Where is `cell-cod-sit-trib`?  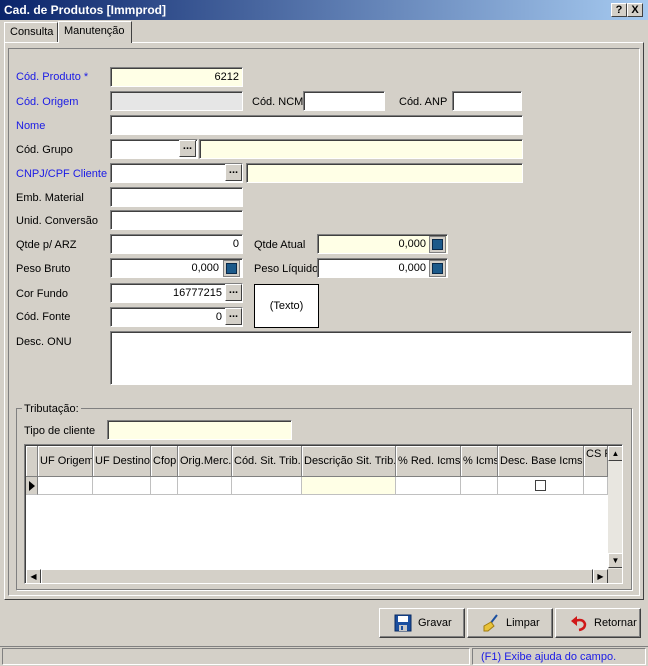
cell-cod-sit-trib is located at coordinates (267, 486).